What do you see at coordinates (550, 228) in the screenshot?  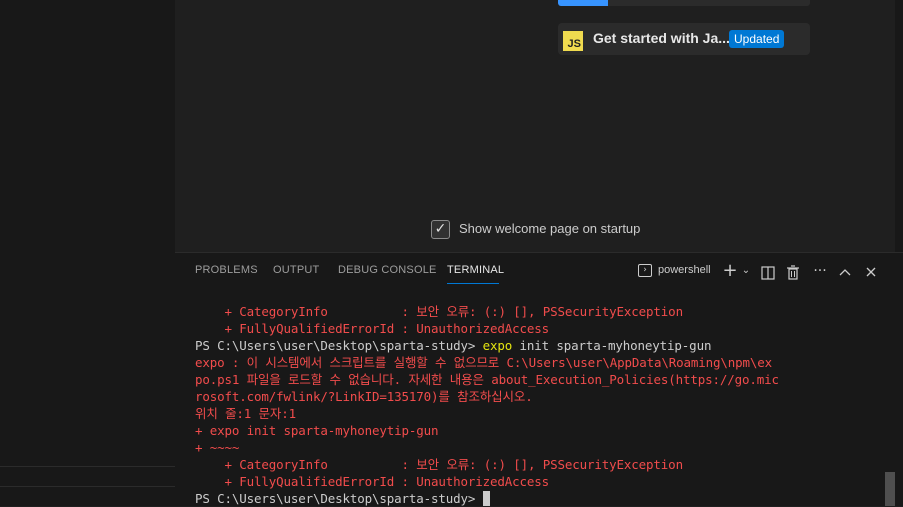 I see `startup-checkbox-label: Show welcome page on startup` at bounding box center [550, 228].